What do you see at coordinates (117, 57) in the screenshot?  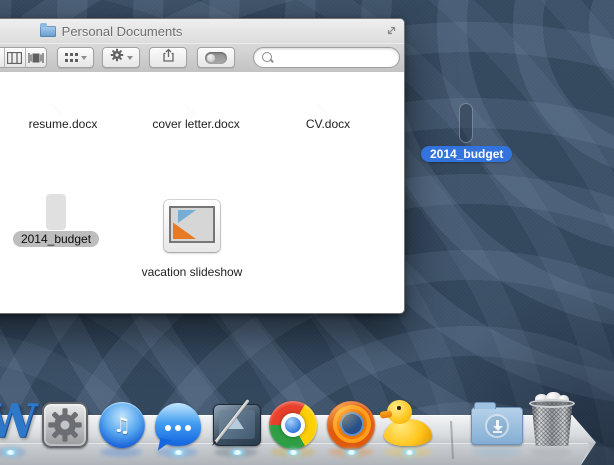 I see `gear-icon` at bounding box center [117, 57].